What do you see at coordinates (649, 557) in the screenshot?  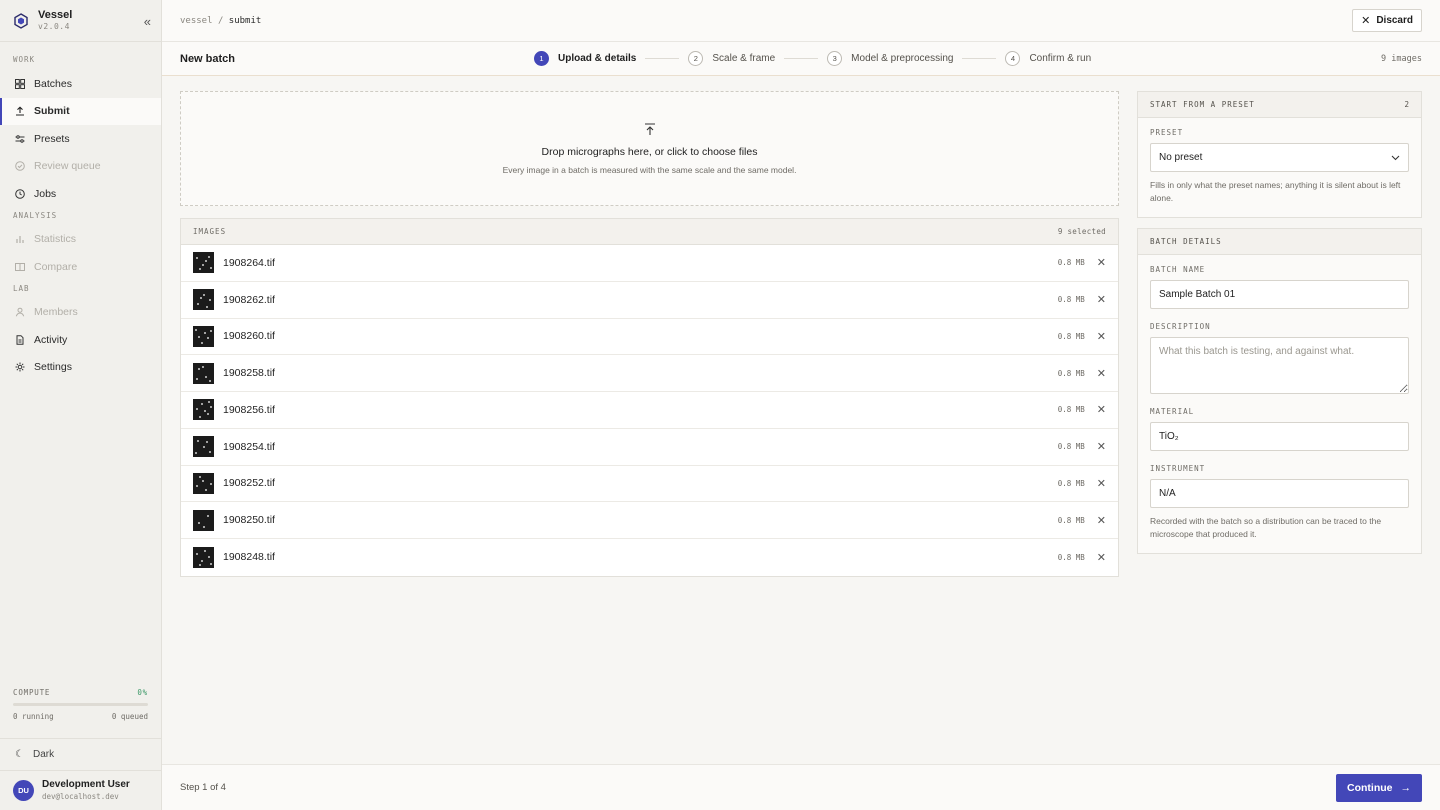 I see `list-item: 1908248.tif 0.8 MB ✕` at bounding box center [649, 557].